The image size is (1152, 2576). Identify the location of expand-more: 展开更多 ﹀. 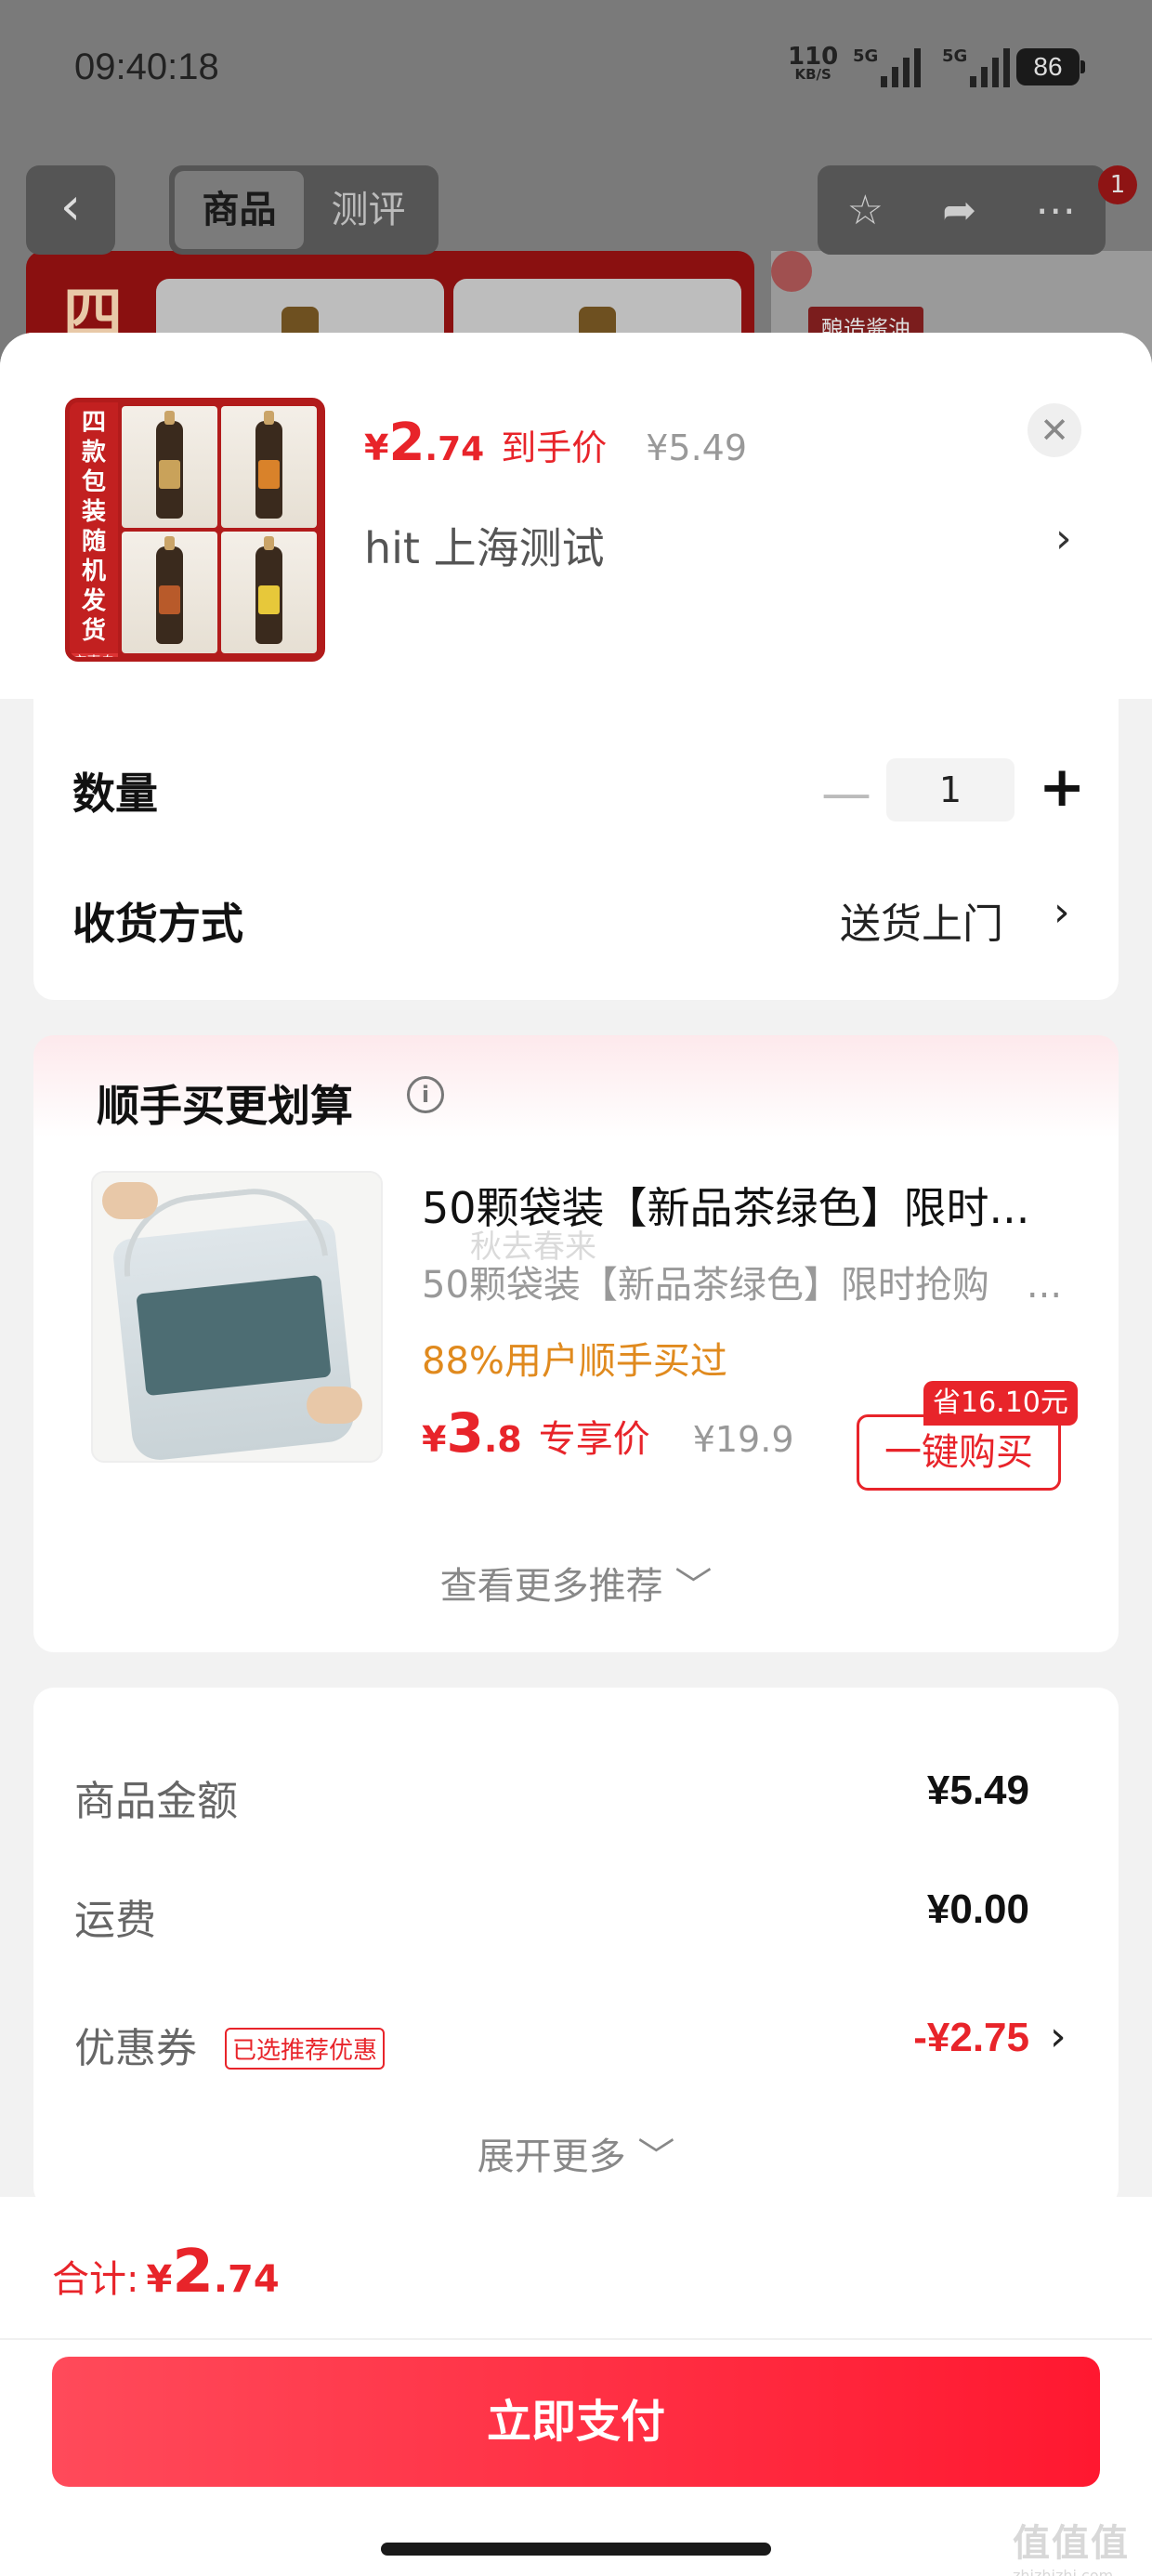
(576, 2153).